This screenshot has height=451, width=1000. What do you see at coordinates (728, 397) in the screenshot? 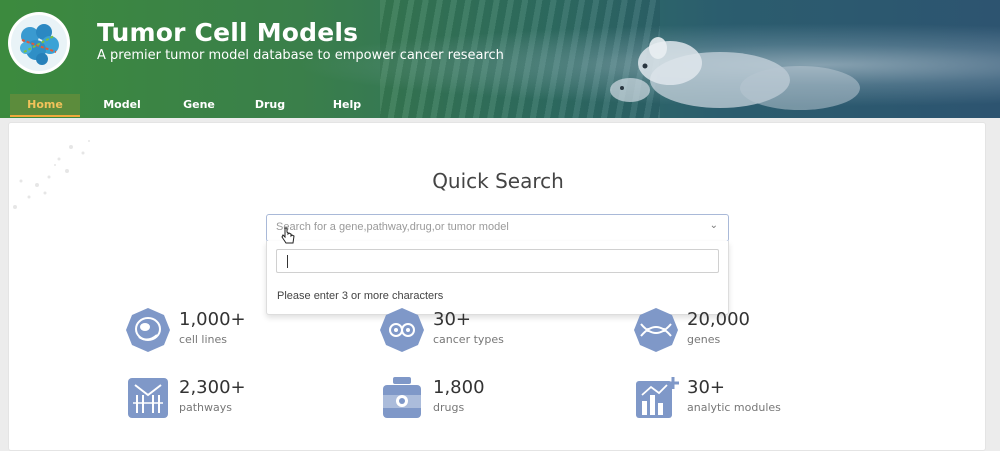
I see `stat-analytic-modules: 30+ analytic modules` at bounding box center [728, 397].